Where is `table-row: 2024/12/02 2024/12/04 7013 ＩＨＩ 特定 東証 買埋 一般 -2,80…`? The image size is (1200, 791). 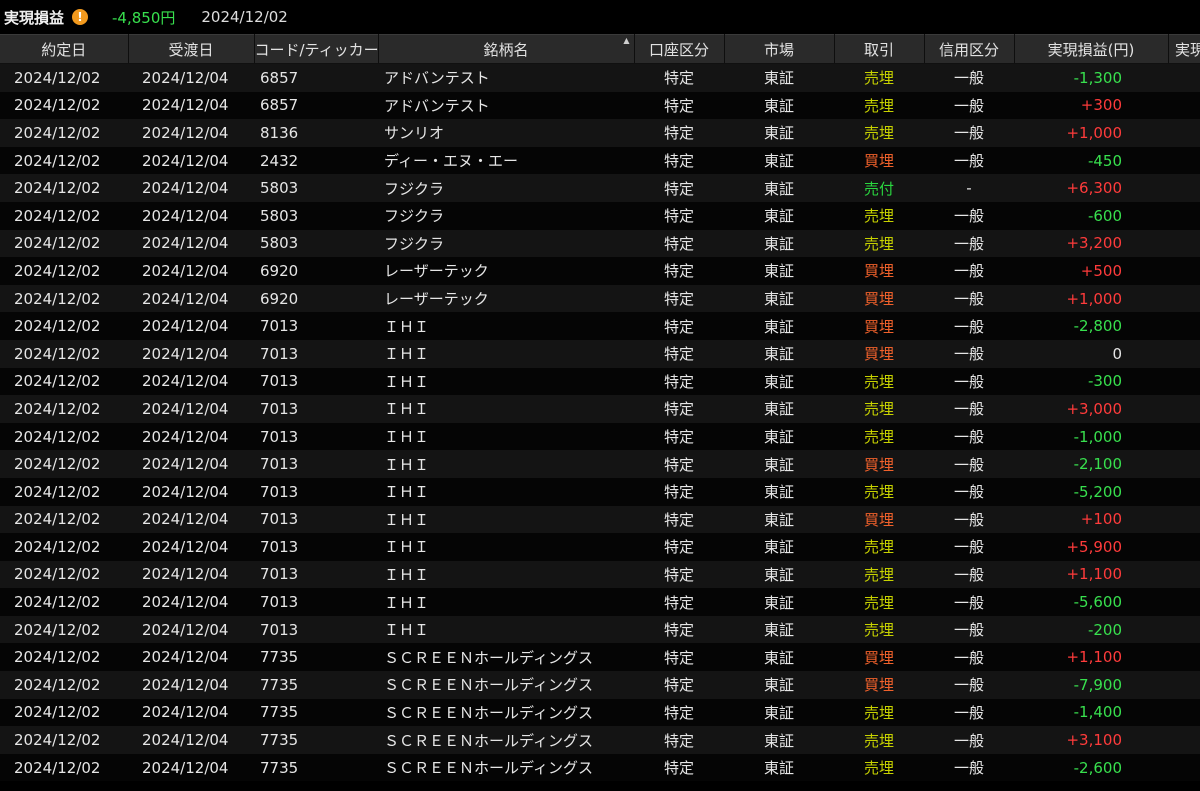 table-row: 2024/12/02 2024/12/04 7013 ＩＨＩ 特定 東証 買埋 一般 -2,80… is located at coordinates (600, 326).